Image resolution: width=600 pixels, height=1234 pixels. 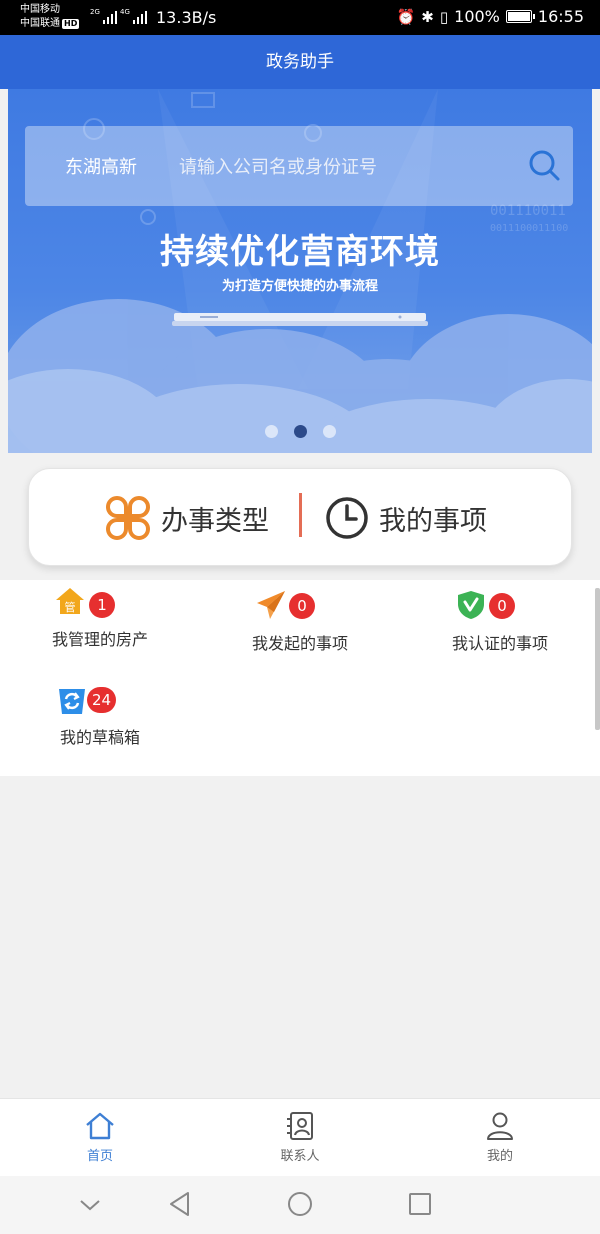 I want to click on business-type-button: 办事类型, so click(x=187, y=518).